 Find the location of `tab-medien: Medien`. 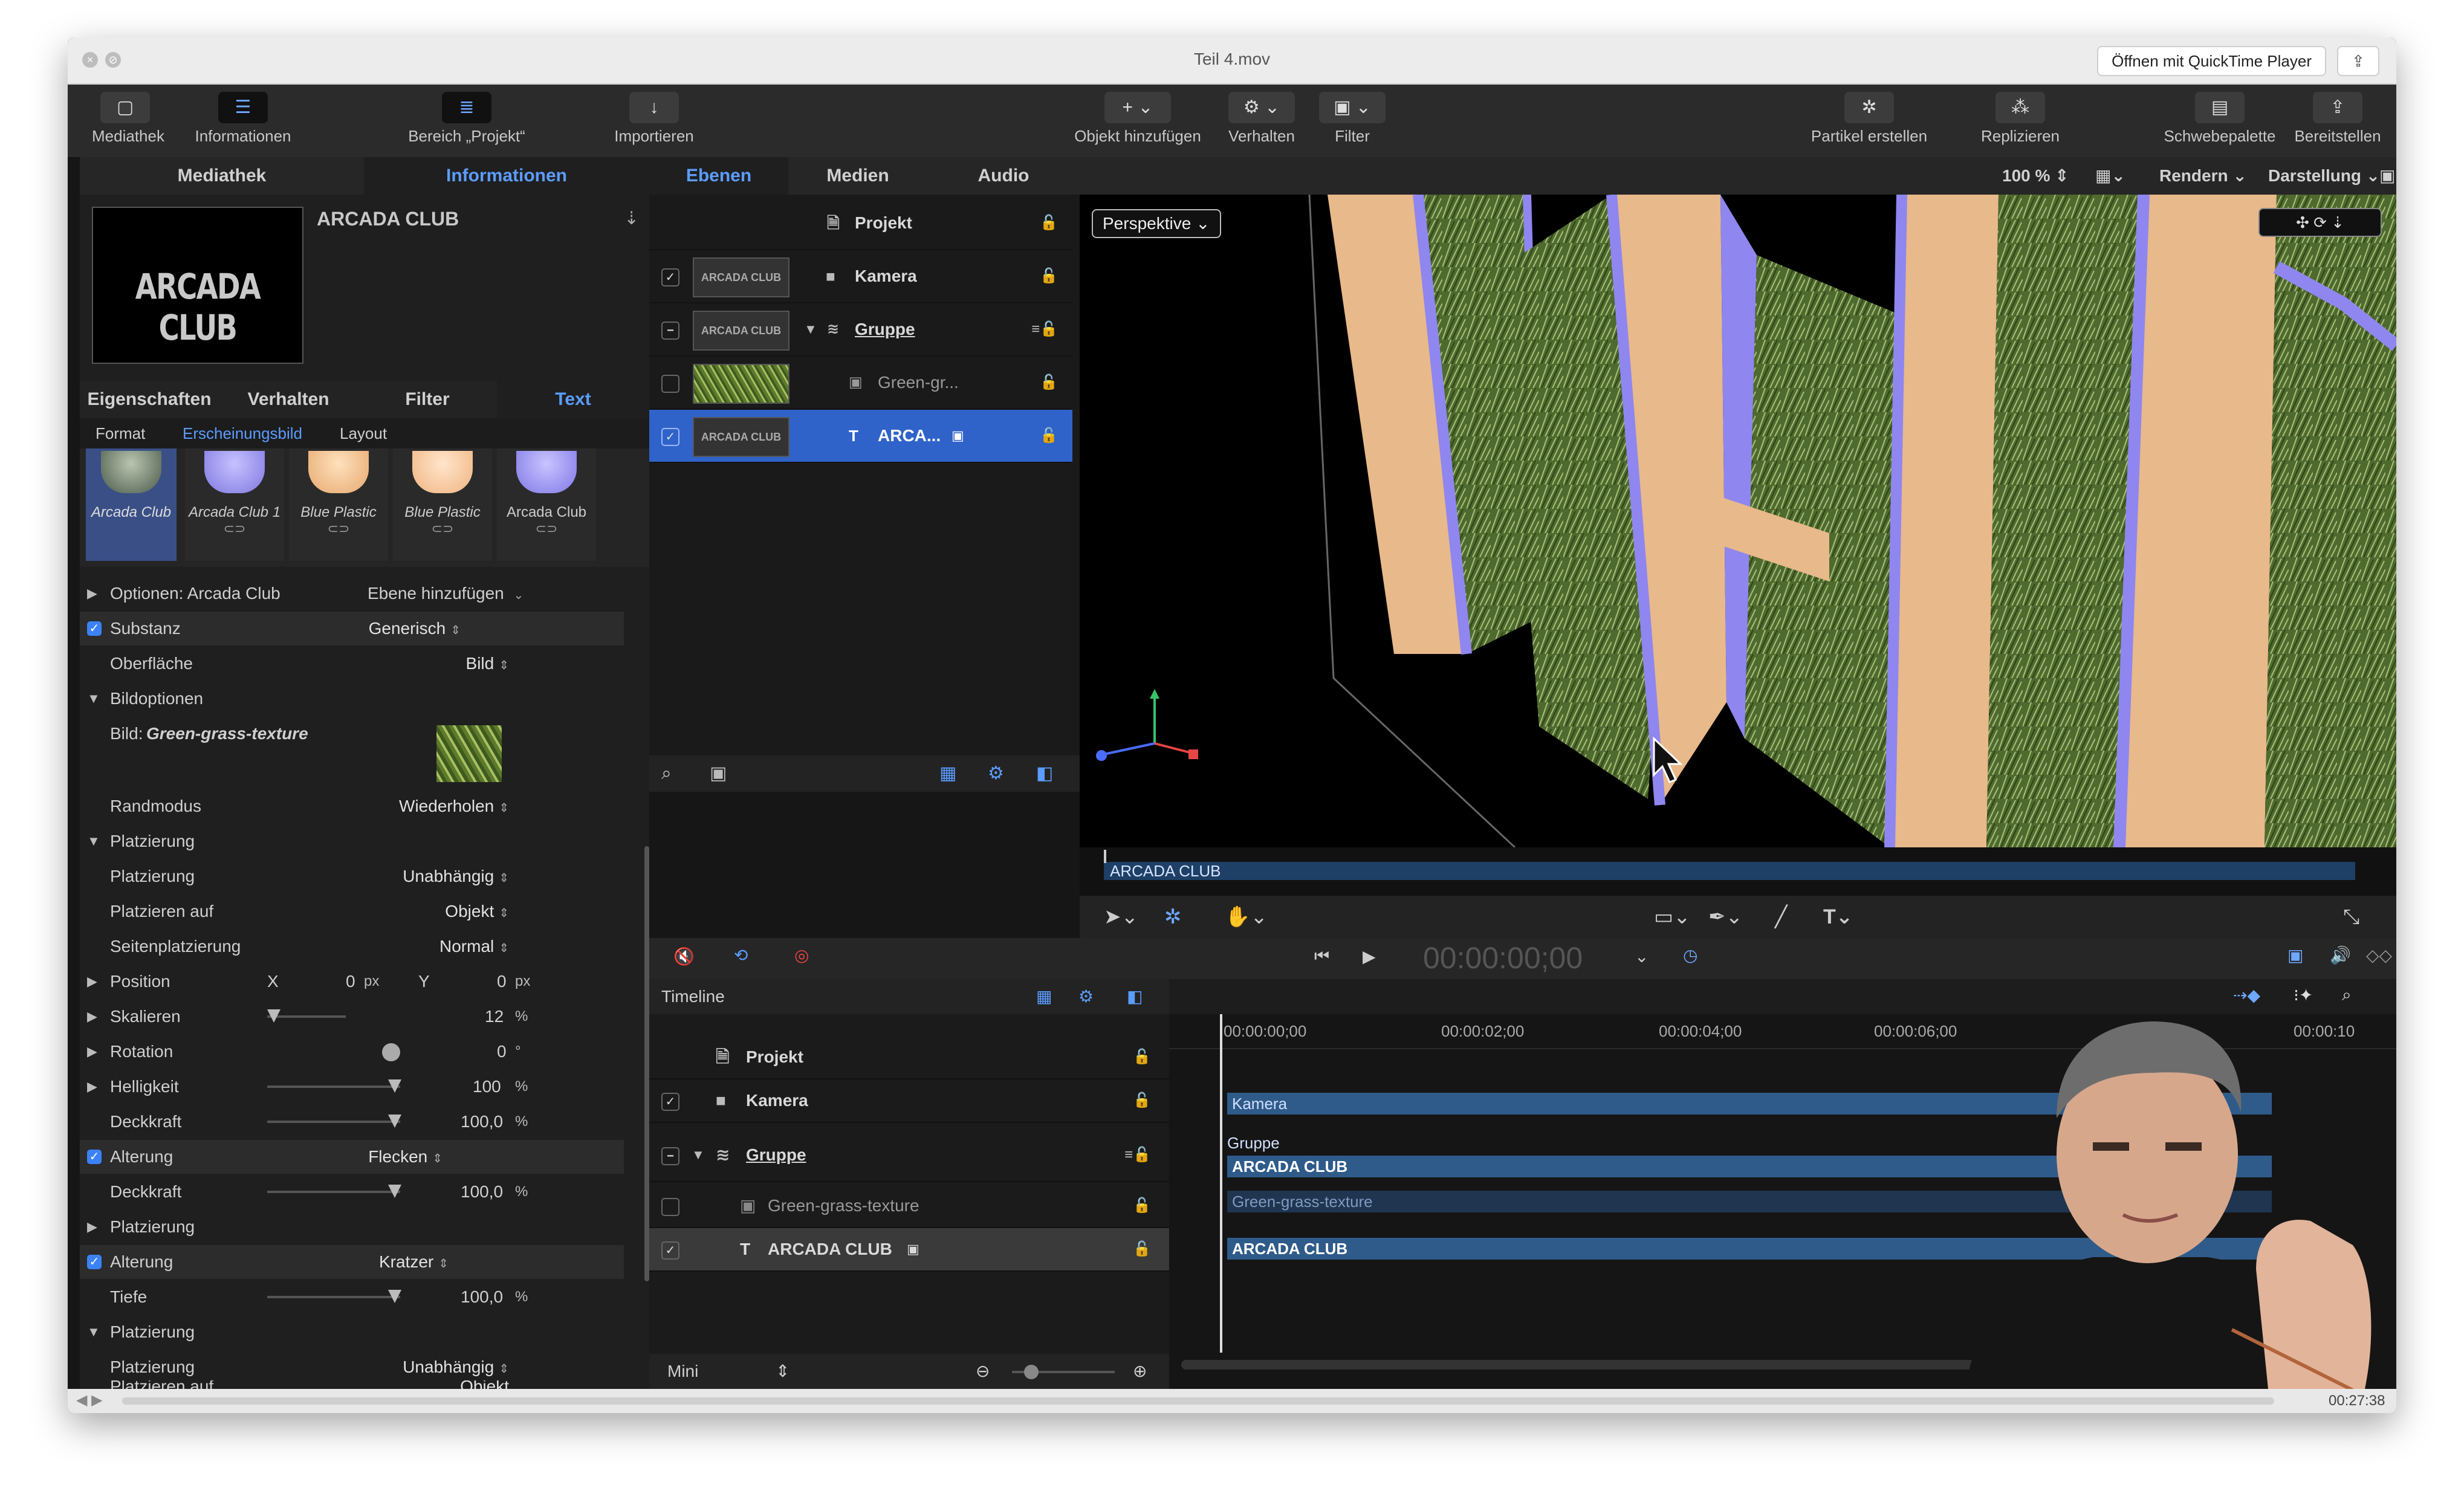

tab-medien: Medien is located at coordinates (858, 176).